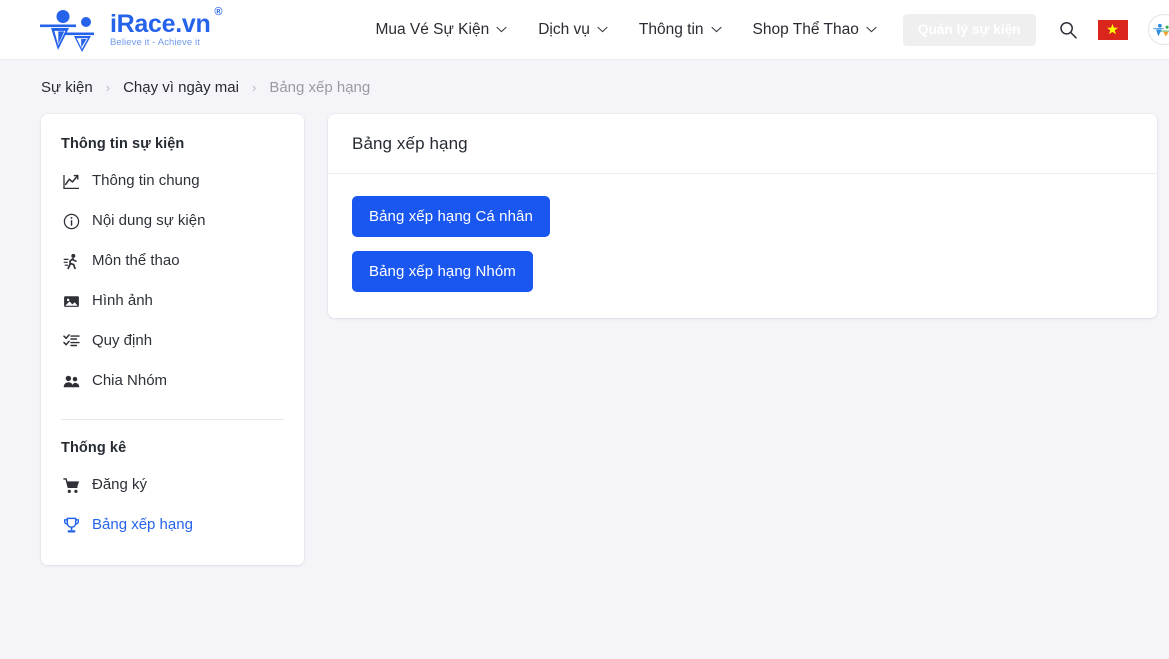 This screenshot has width=1169, height=659. I want to click on sidebar-item-noi-dung-su-kien: Nội dung sự kiện, so click(172, 221).